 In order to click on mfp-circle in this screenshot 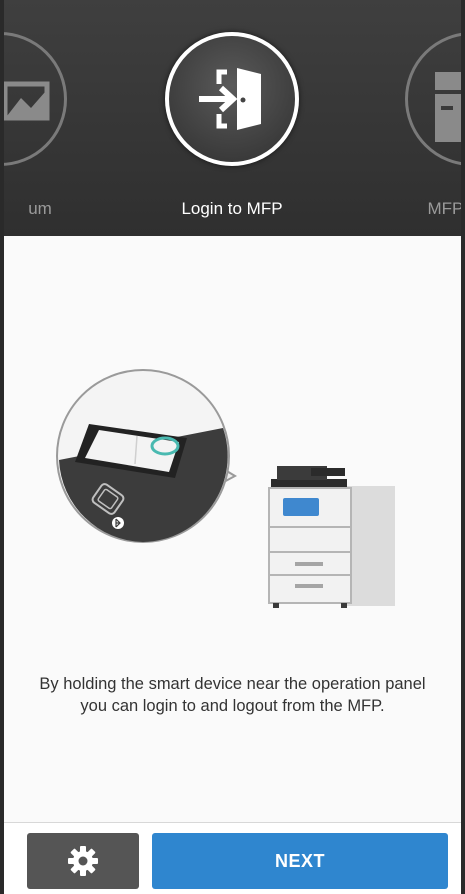, I will do `click(435, 99)`.